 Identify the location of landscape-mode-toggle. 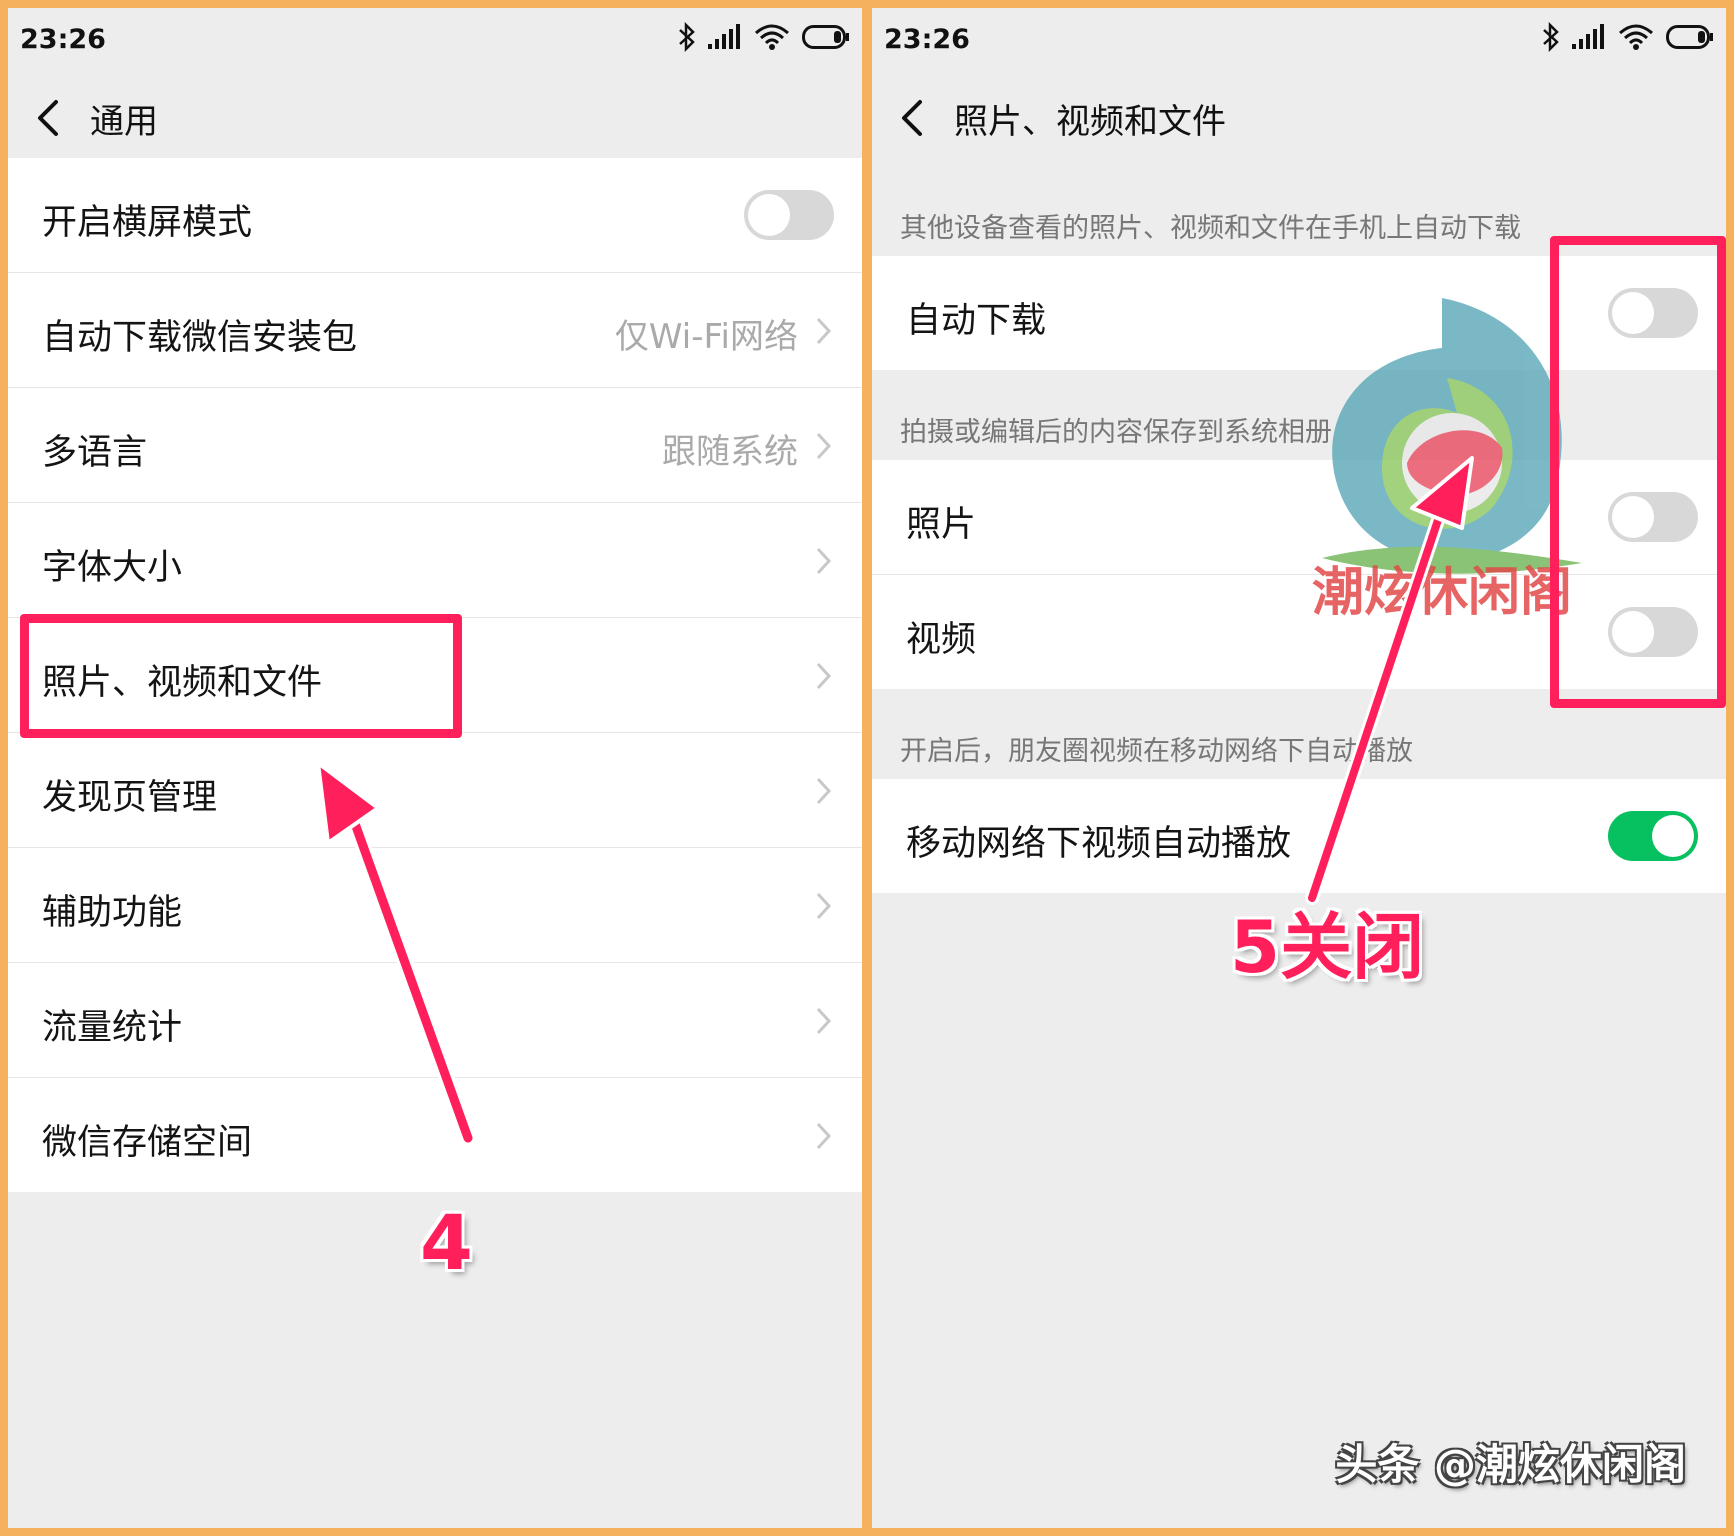
(789, 215).